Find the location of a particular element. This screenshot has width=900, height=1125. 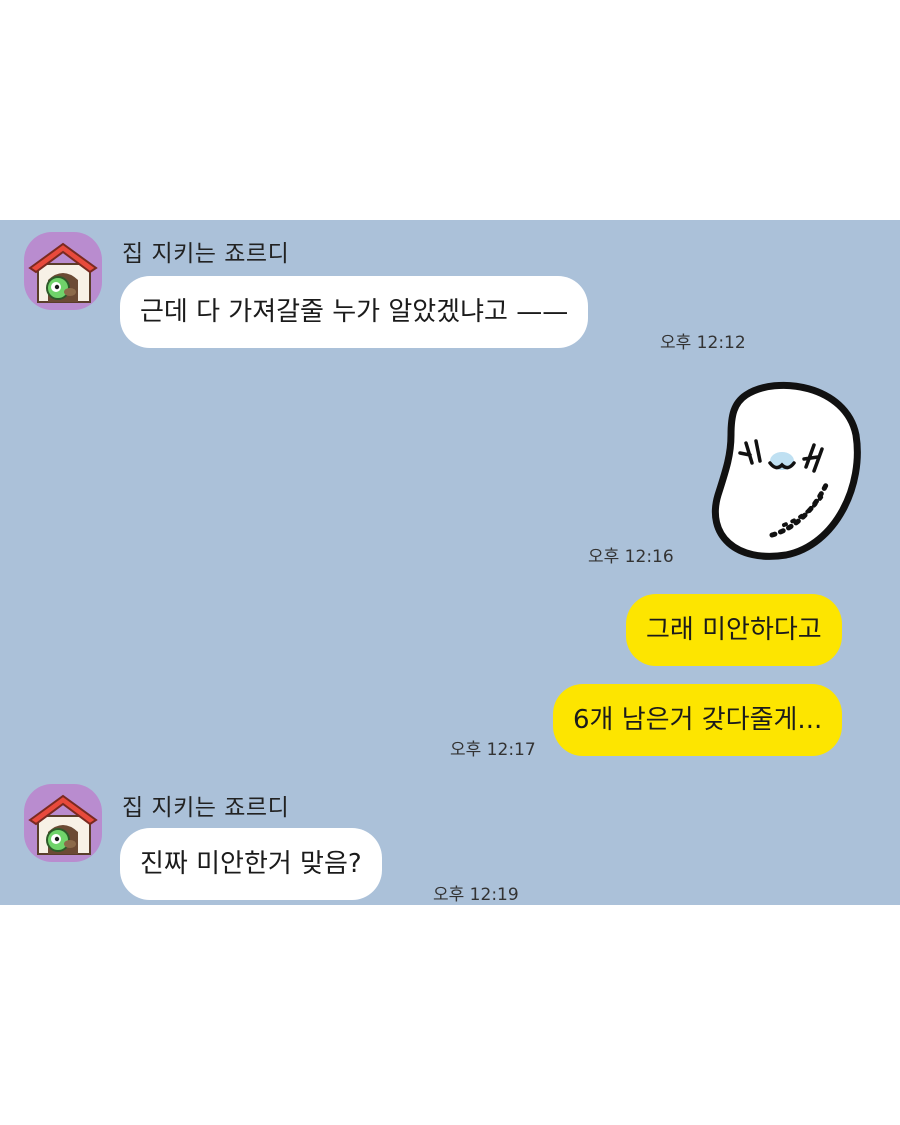

message-bubble-outgoing: 그래 미안하다고 is located at coordinates (734, 630).